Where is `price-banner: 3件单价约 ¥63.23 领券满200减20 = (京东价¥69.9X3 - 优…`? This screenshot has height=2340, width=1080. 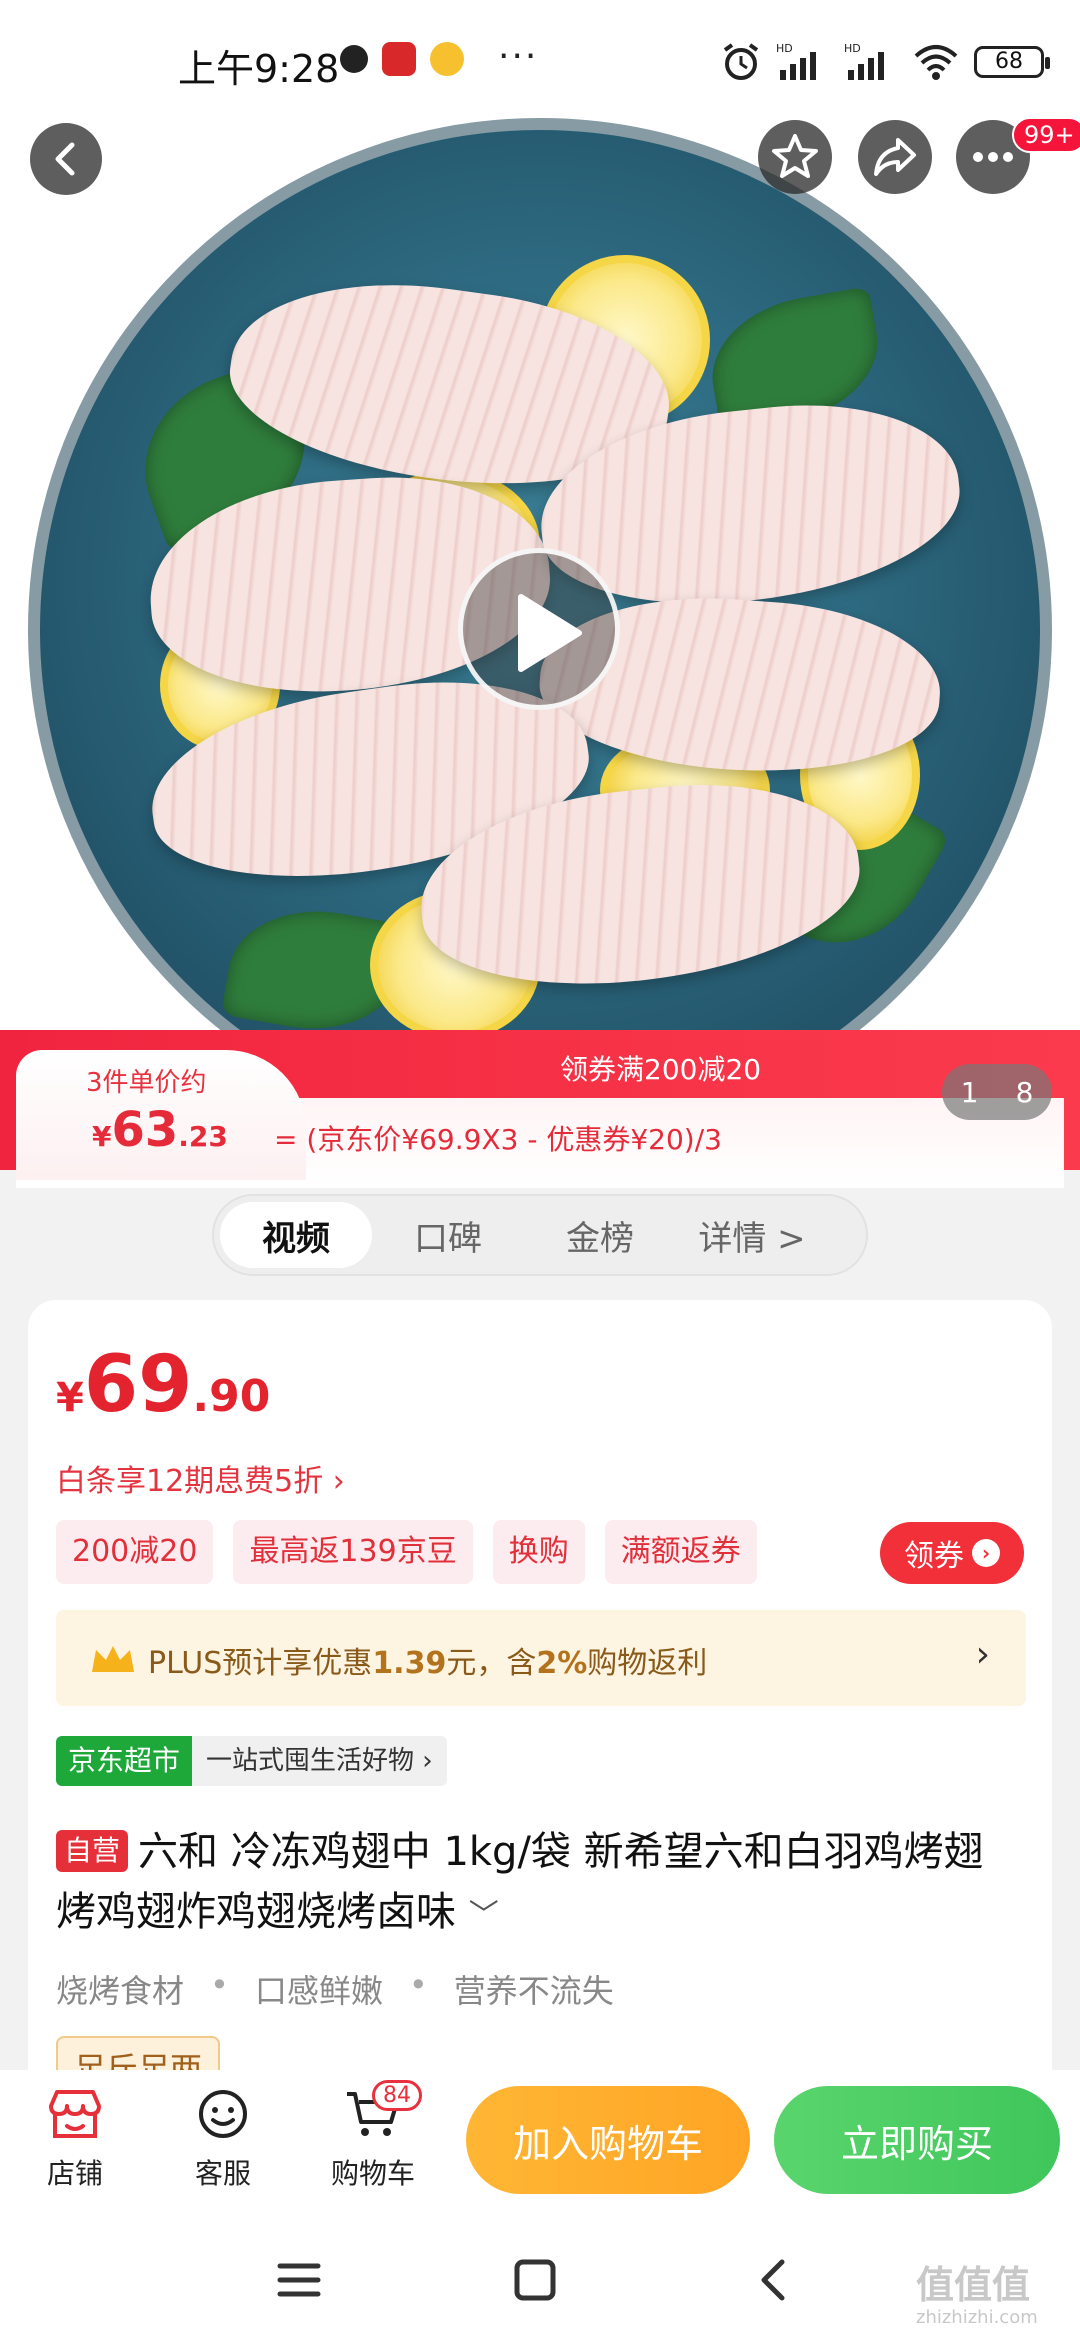
price-banner: 3件单价约 ¥63.23 领券满200减20 = (京东价¥69.9X3 - 优… is located at coordinates (540, 1109).